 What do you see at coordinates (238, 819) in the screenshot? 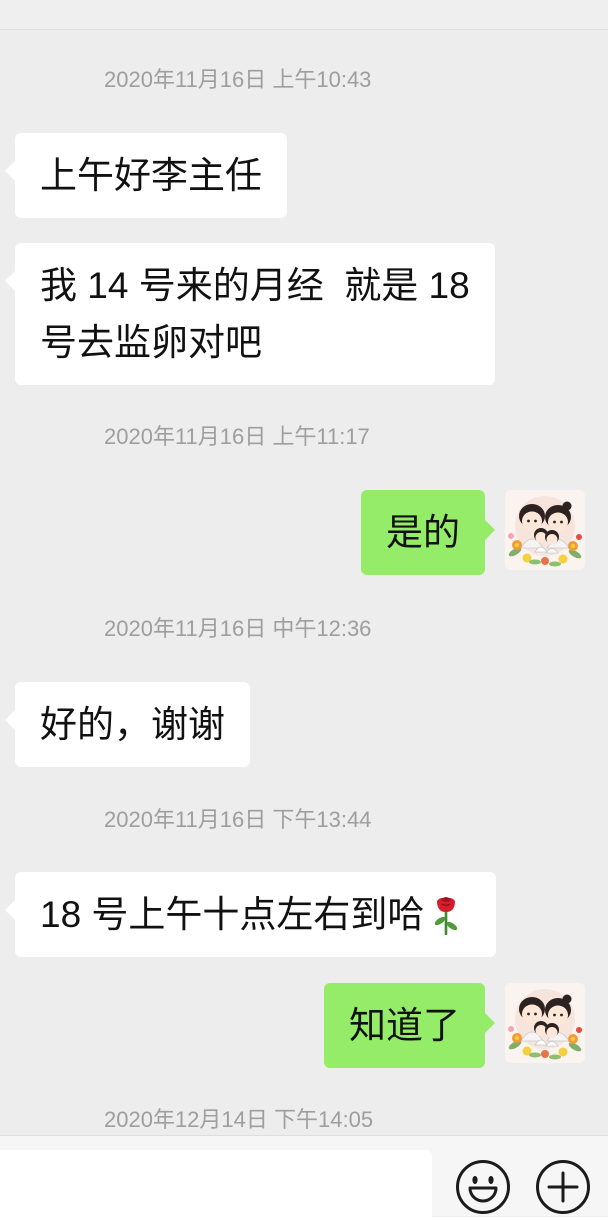
I see `message-timestamp: 2020年11月16日 下午13:44` at bounding box center [238, 819].